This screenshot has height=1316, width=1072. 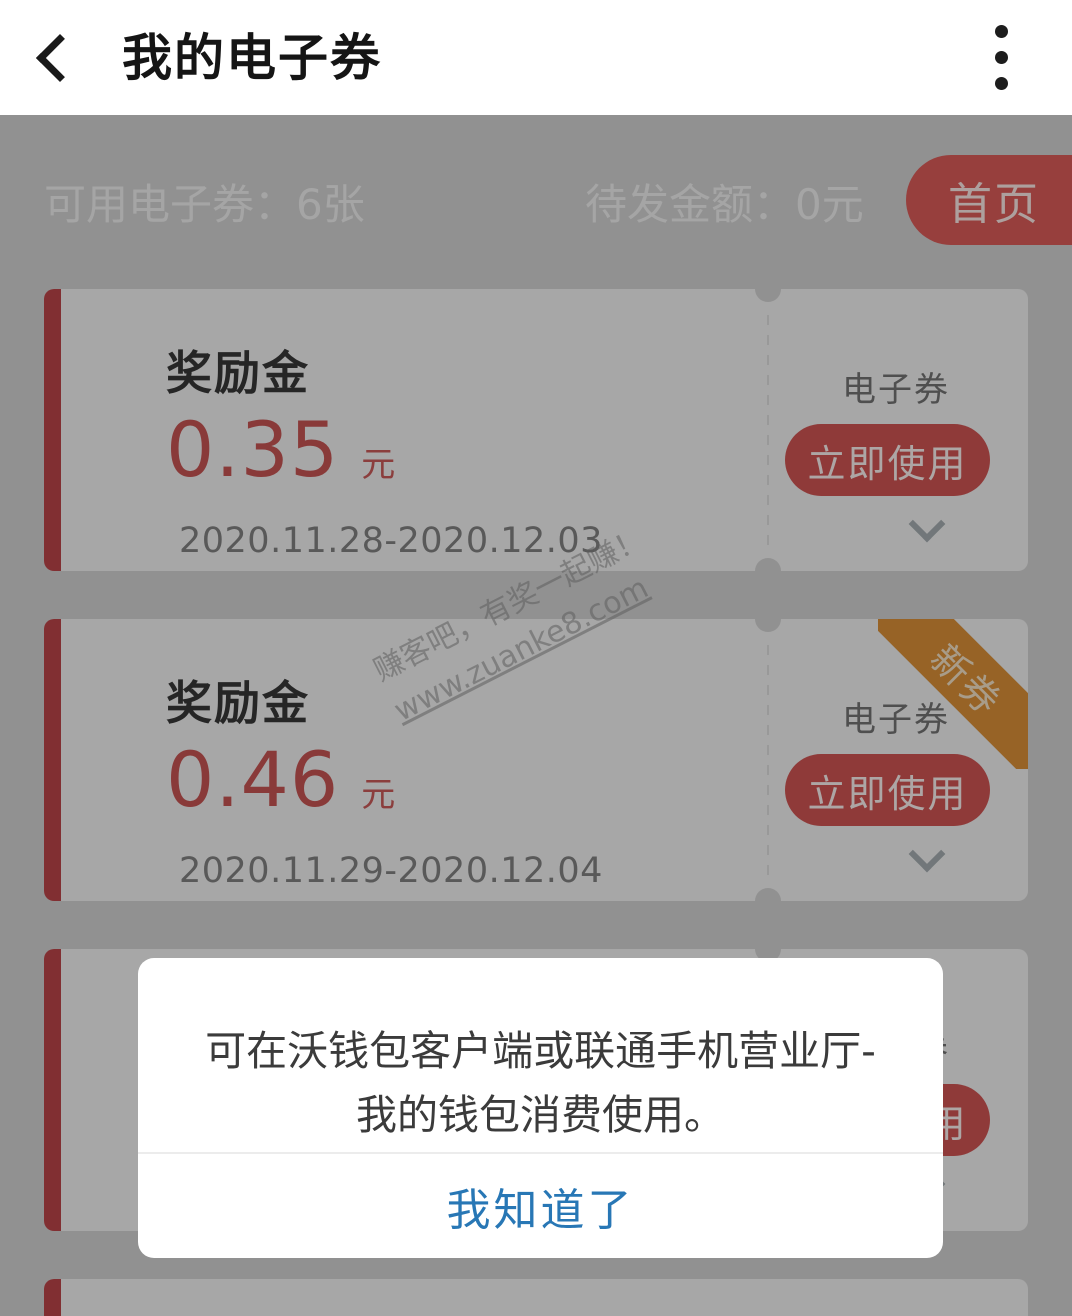 I want to click on back-button, so click(x=55, y=57).